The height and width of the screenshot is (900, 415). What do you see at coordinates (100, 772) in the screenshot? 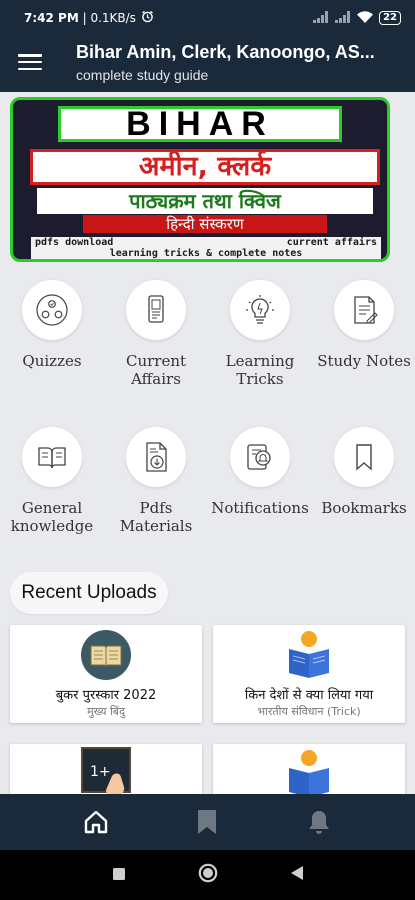
I see `svg-text: 1+` at bounding box center [100, 772].